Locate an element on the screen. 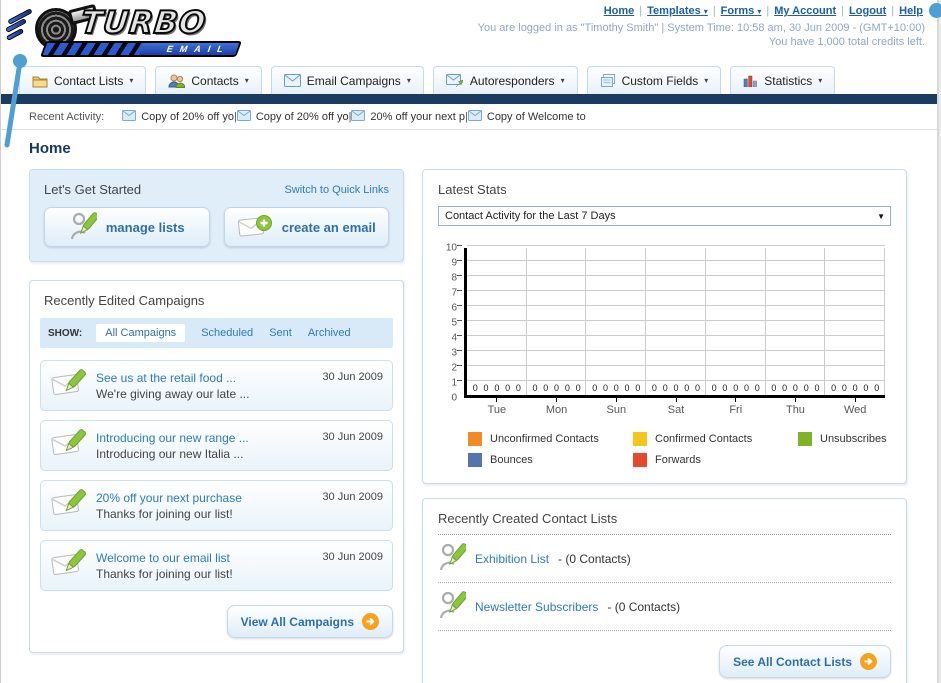 This screenshot has height=683, width=941. campaign-subtitle: Thanks for joining our list! is located at coordinates (164, 513).